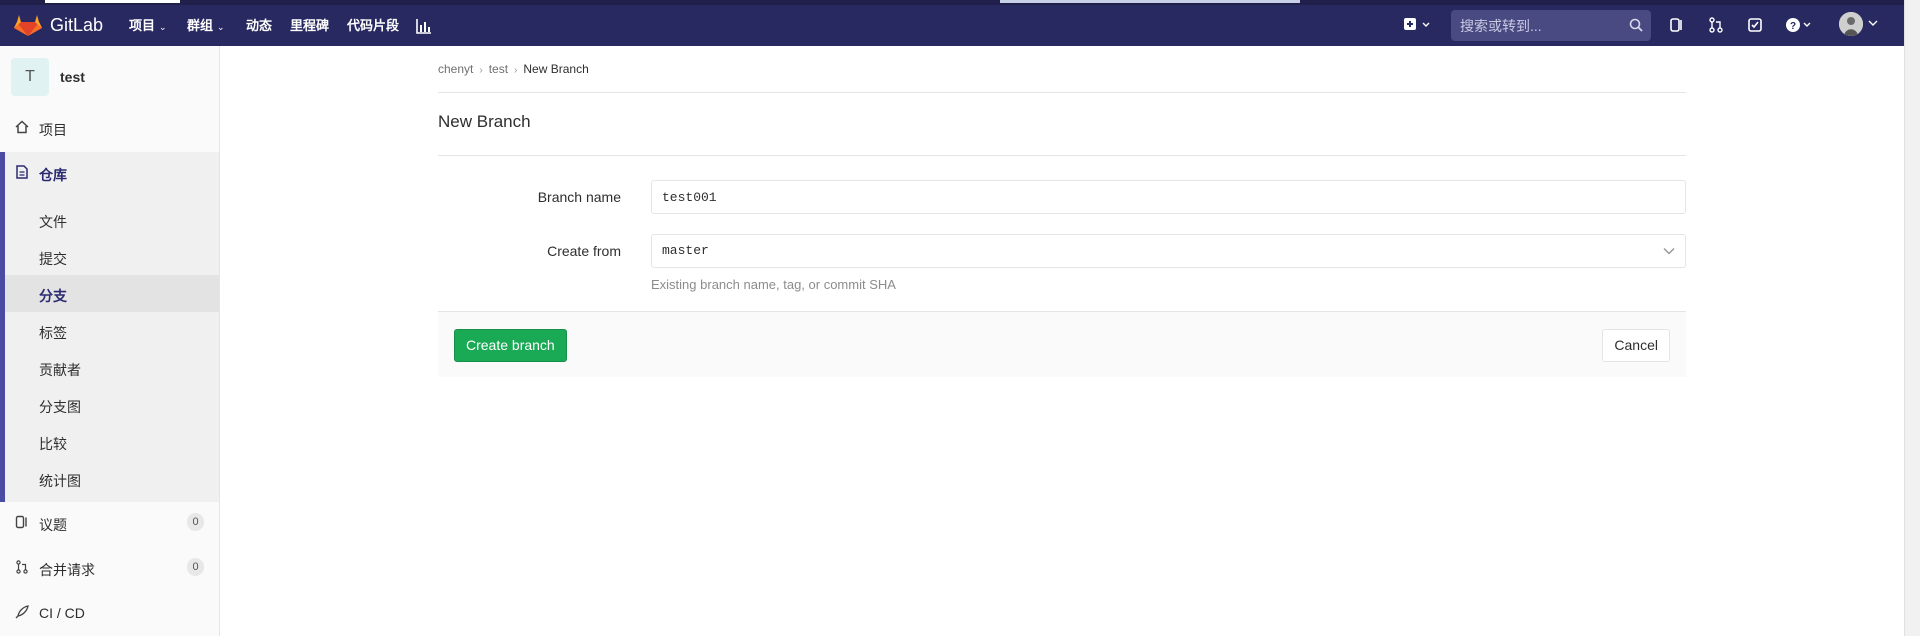  Describe the element at coordinates (28, 25) in the screenshot. I see `gitlab-logo-icon` at that location.